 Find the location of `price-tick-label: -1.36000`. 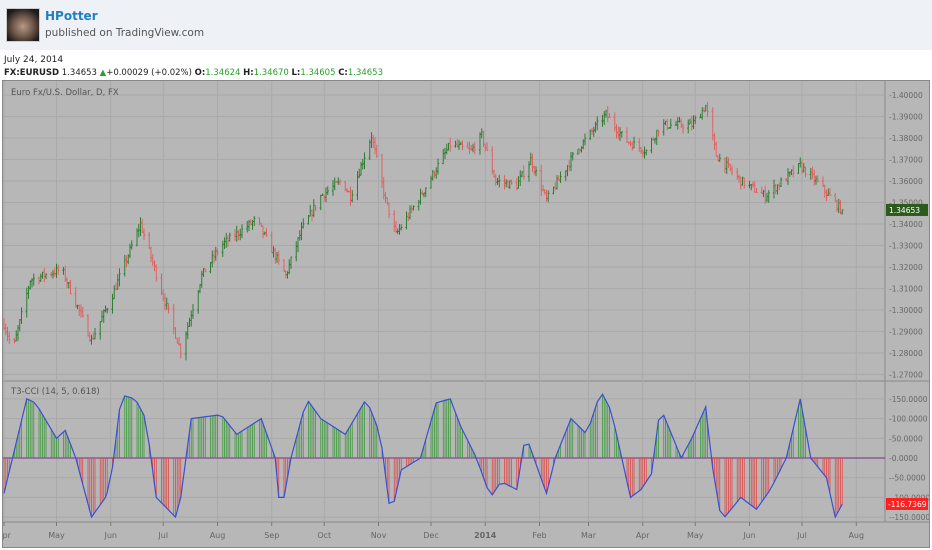

price-tick-label: -1.36000 is located at coordinates (906, 181).